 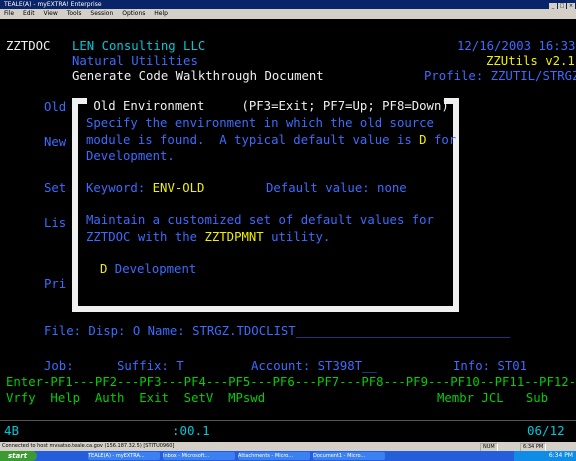 What do you see at coordinates (135, 61) in the screenshot?
I see `subtitle: Natural Utilities` at bounding box center [135, 61].